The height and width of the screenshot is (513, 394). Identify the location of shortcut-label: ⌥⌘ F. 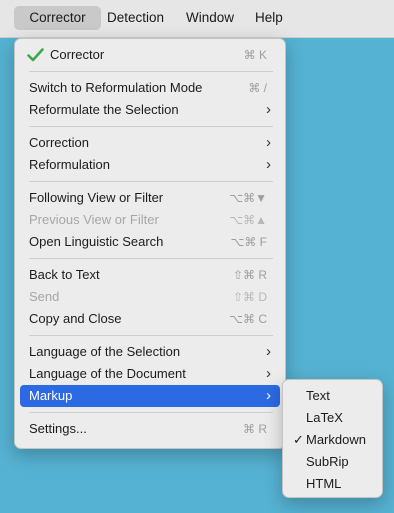
(249, 242).